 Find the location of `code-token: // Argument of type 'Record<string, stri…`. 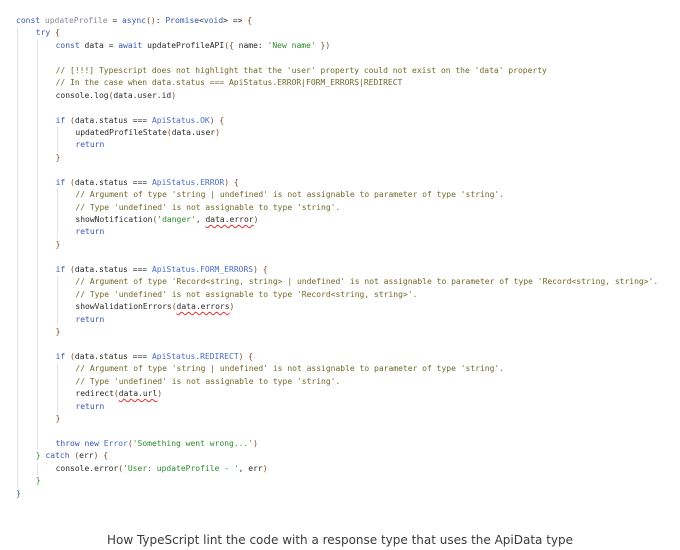

code-token: // Argument of type 'Record<string, stri… is located at coordinates (367, 282).